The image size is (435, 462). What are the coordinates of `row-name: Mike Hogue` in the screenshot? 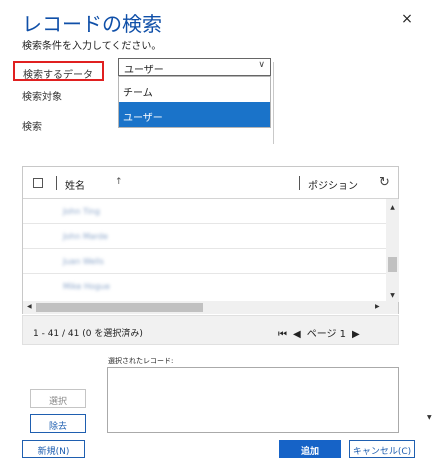 It's located at (86, 286).